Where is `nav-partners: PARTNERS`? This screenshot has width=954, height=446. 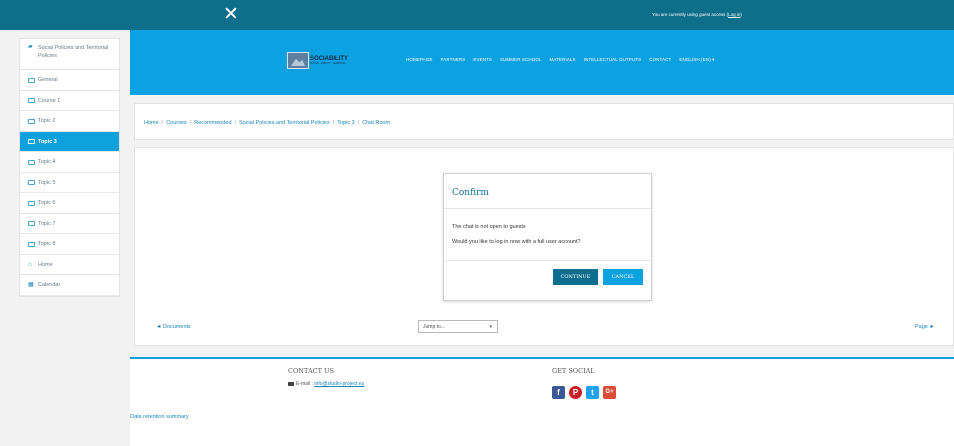 nav-partners: PARTNERS is located at coordinates (452, 60).